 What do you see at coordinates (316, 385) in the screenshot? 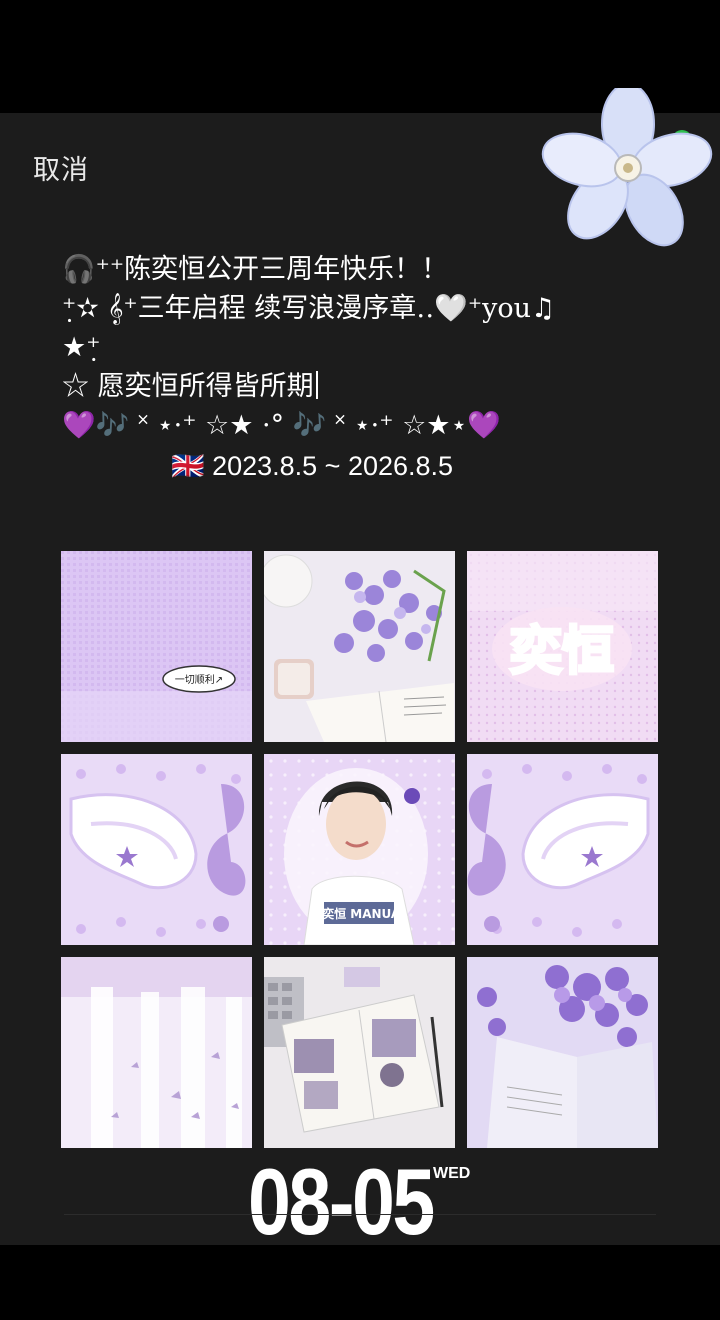
I see `text-cursor` at bounding box center [316, 385].